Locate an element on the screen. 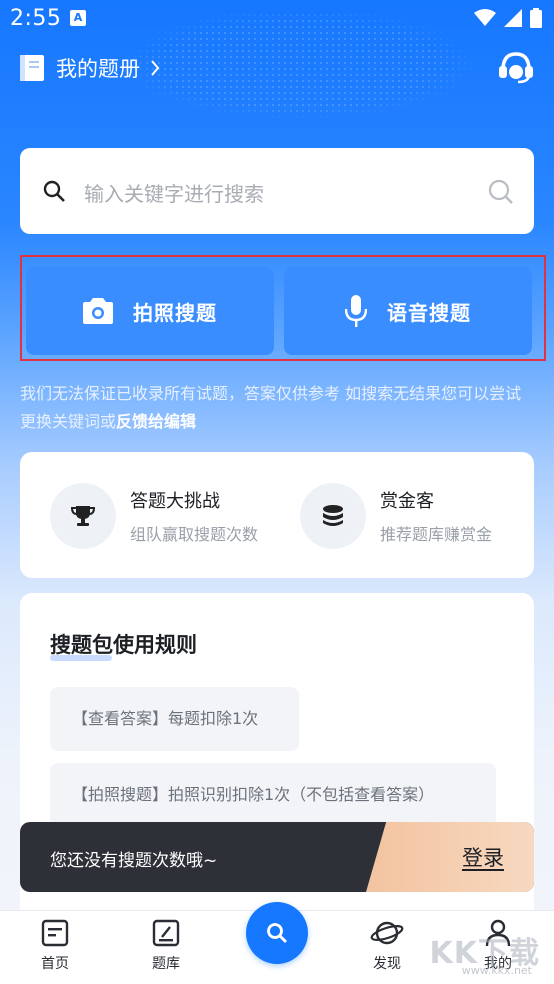  tab-search-button is located at coordinates (277, 933).